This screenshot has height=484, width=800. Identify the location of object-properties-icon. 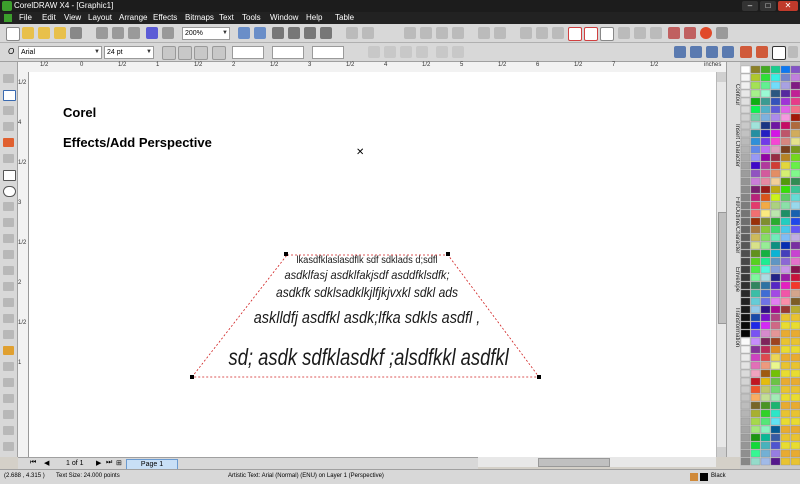
(680, 52).